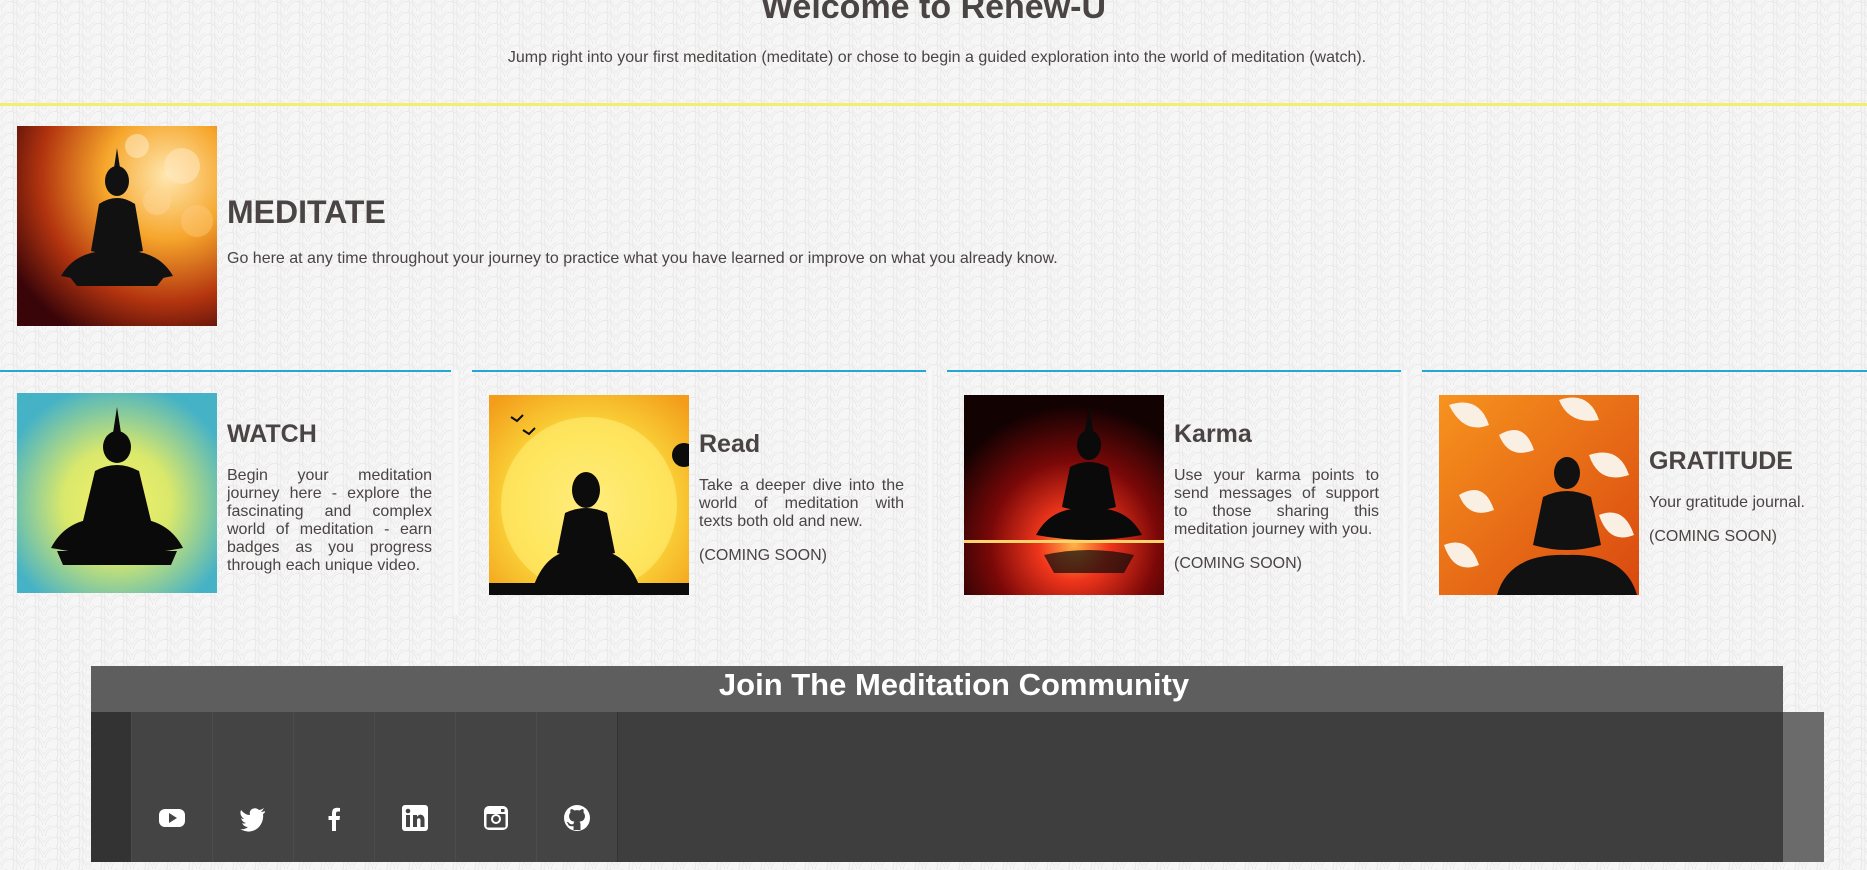 Image resolution: width=1867 pixels, height=870 pixels. Describe the element at coordinates (1064, 495) in the screenshot. I see `karma-image` at that location.